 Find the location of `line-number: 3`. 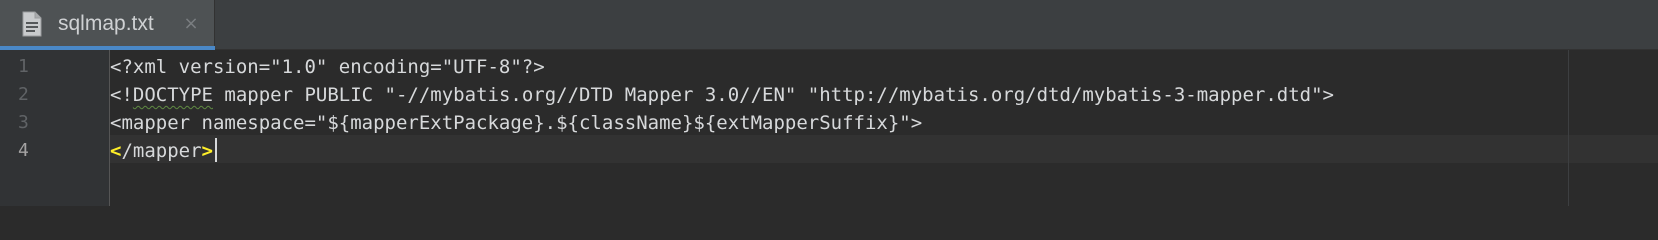

line-number: 3 is located at coordinates (23, 122).